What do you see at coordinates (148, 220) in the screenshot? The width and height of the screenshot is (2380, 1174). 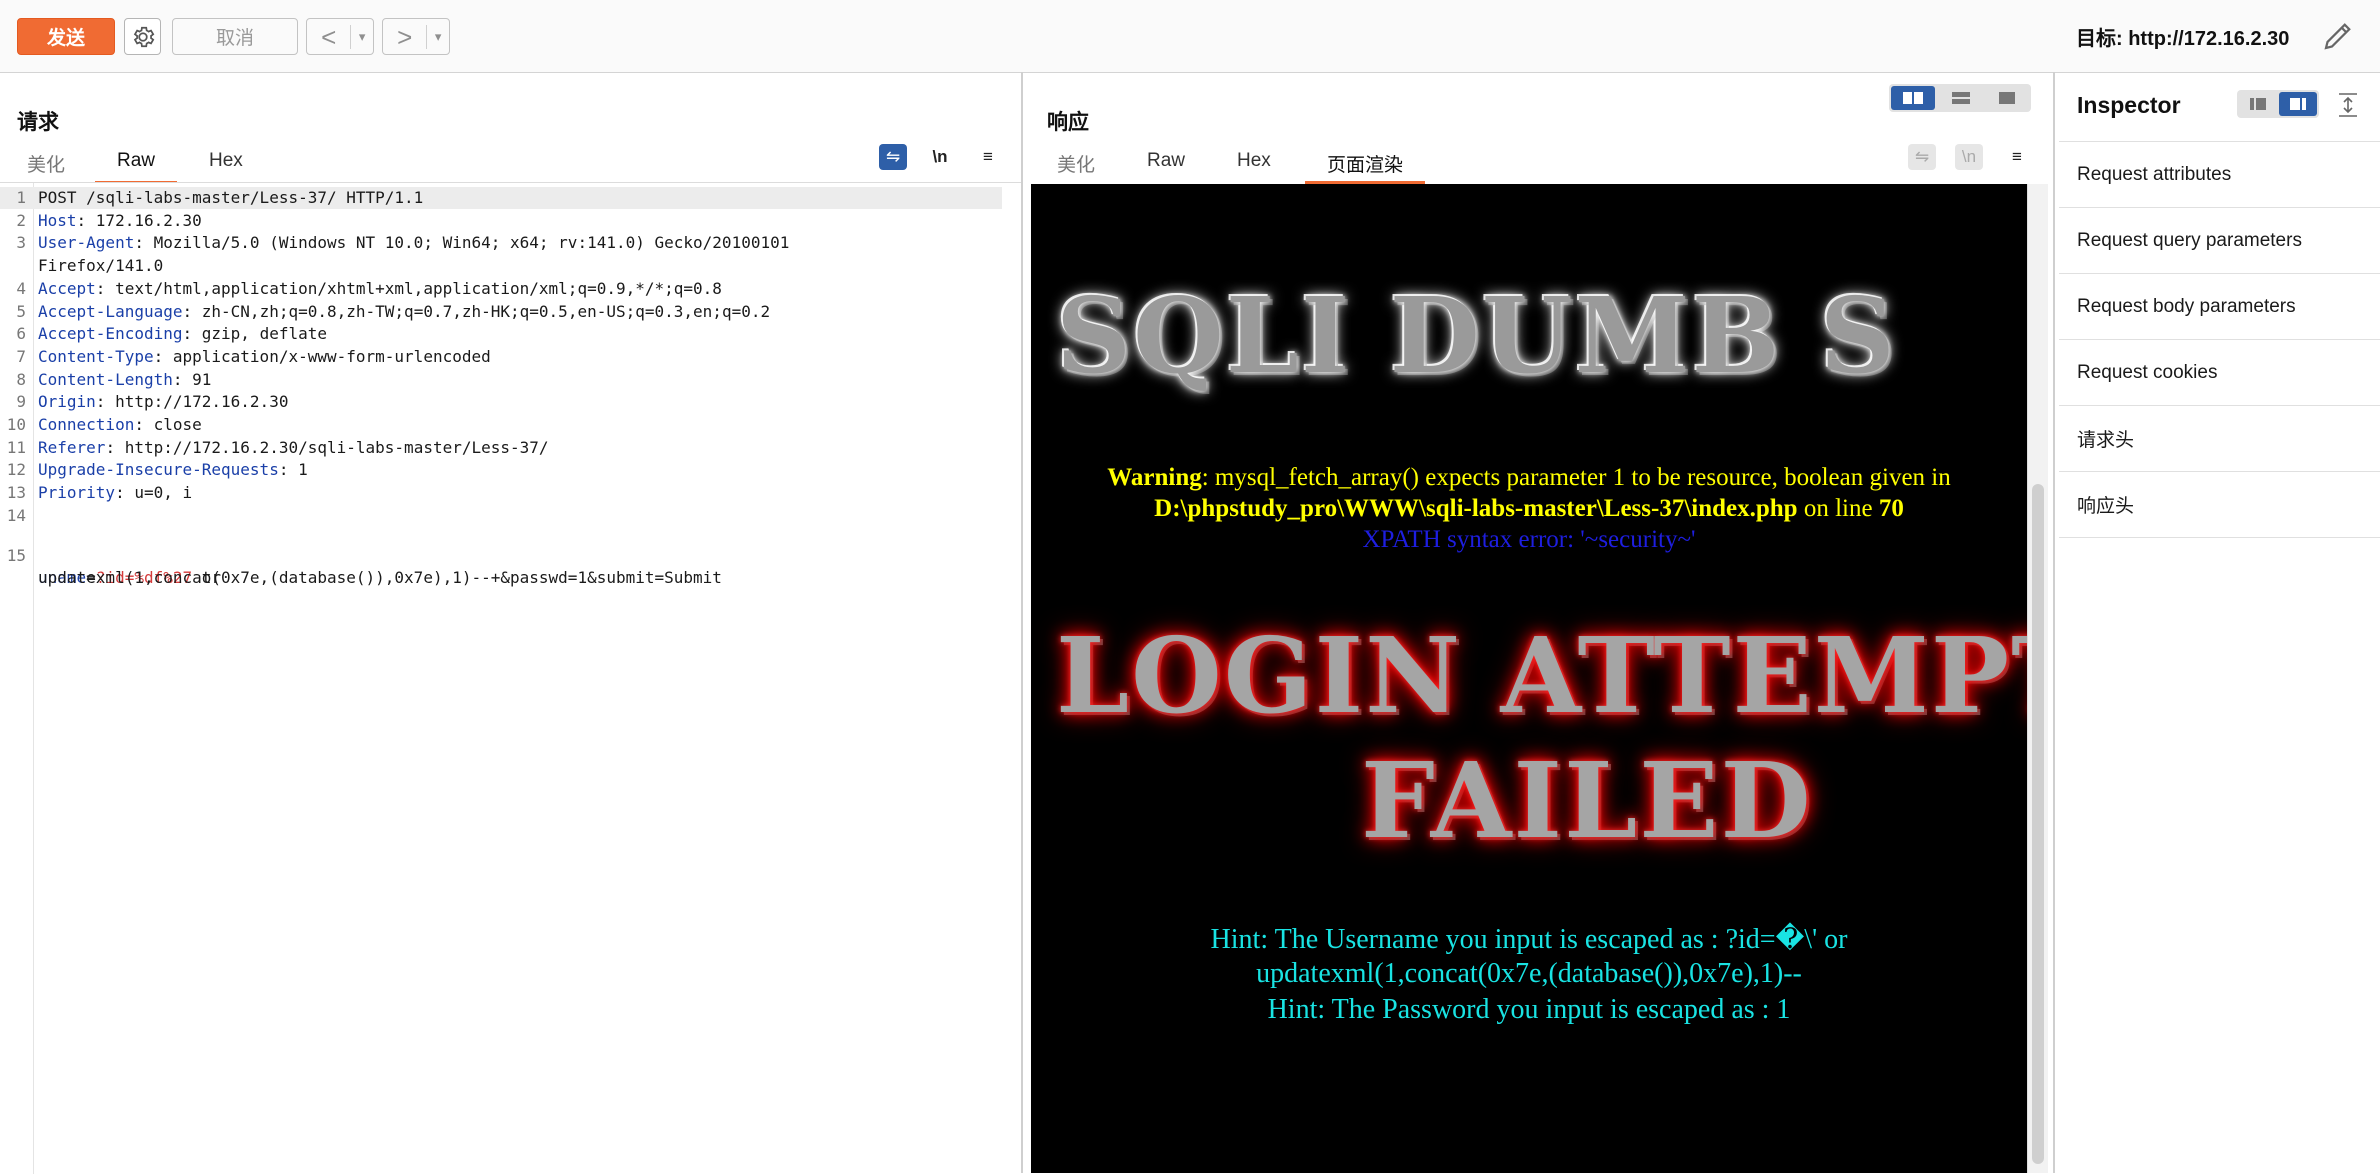 I see `header-value: 172.16.2.30` at bounding box center [148, 220].